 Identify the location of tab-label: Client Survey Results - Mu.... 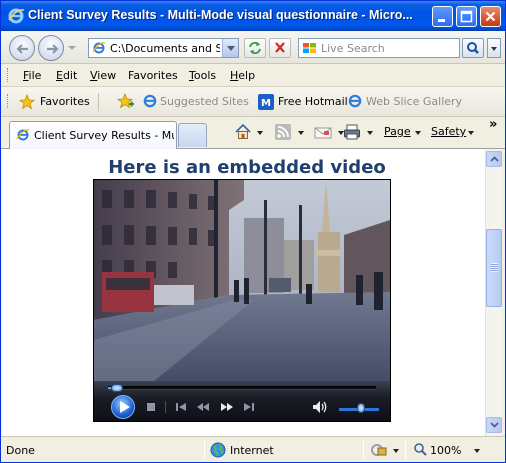
(104, 135).